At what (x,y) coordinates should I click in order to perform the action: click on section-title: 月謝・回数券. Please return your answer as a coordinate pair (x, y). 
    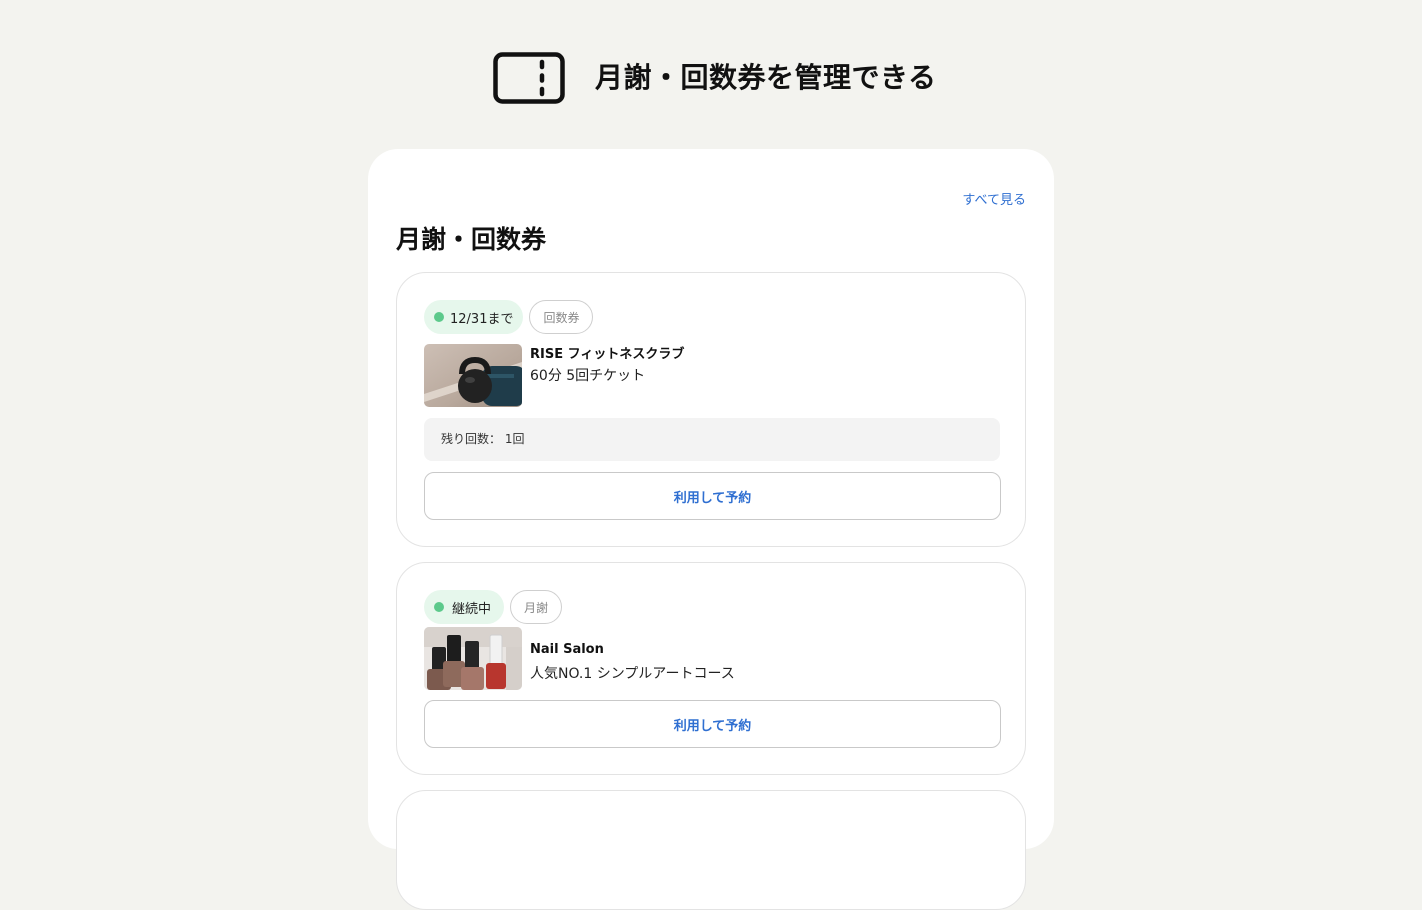
    Looking at the image, I should click on (471, 239).